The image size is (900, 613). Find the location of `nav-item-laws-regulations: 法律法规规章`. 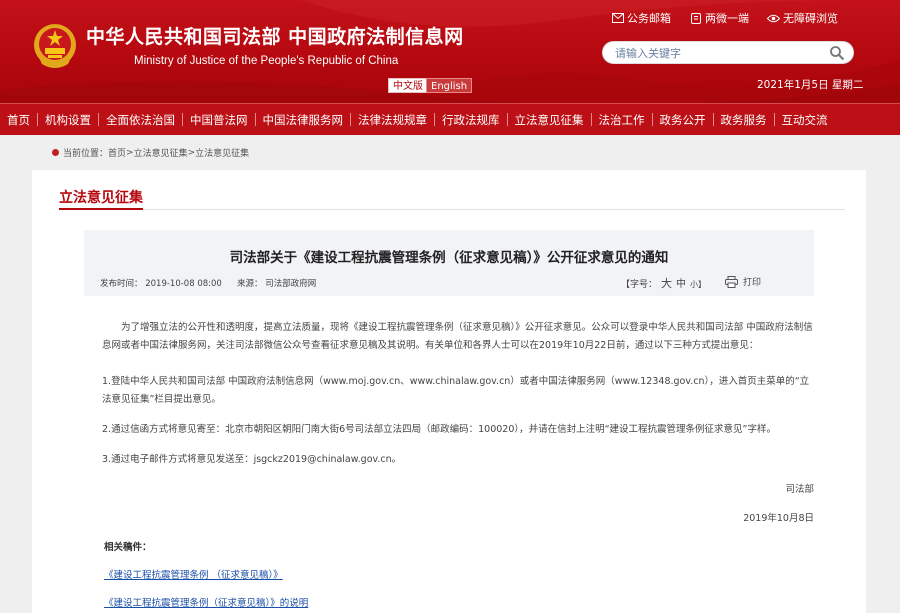

nav-item-laws-regulations: 法律法规规章 is located at coordinates (392, 120).